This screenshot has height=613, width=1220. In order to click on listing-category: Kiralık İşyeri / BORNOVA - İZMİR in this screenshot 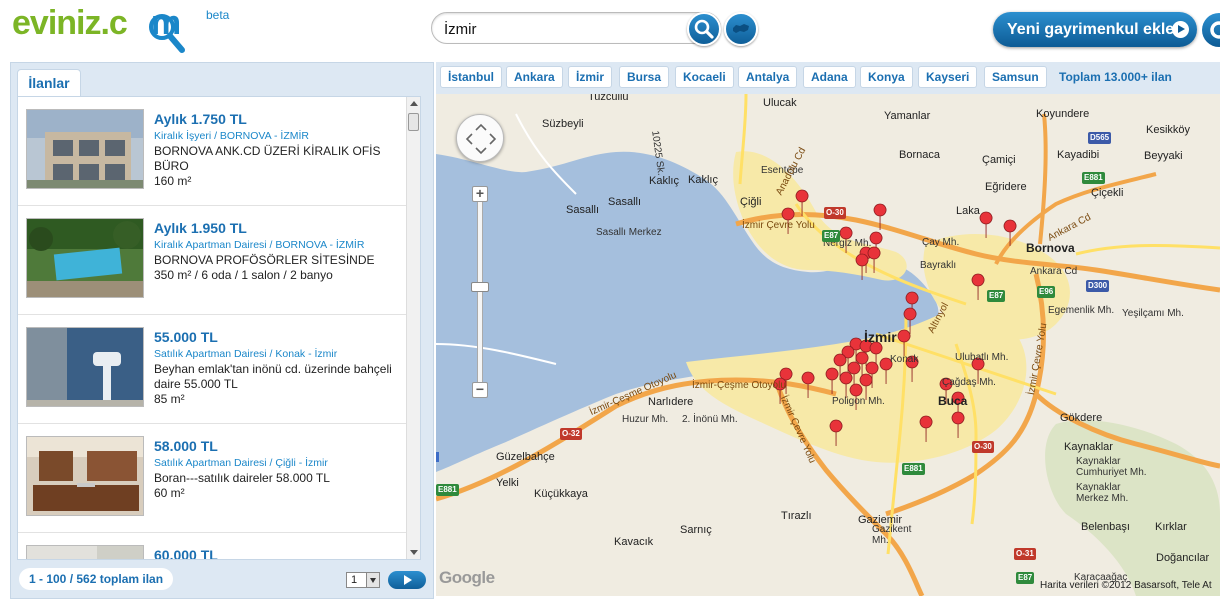, I will do `click(231, 136)`.